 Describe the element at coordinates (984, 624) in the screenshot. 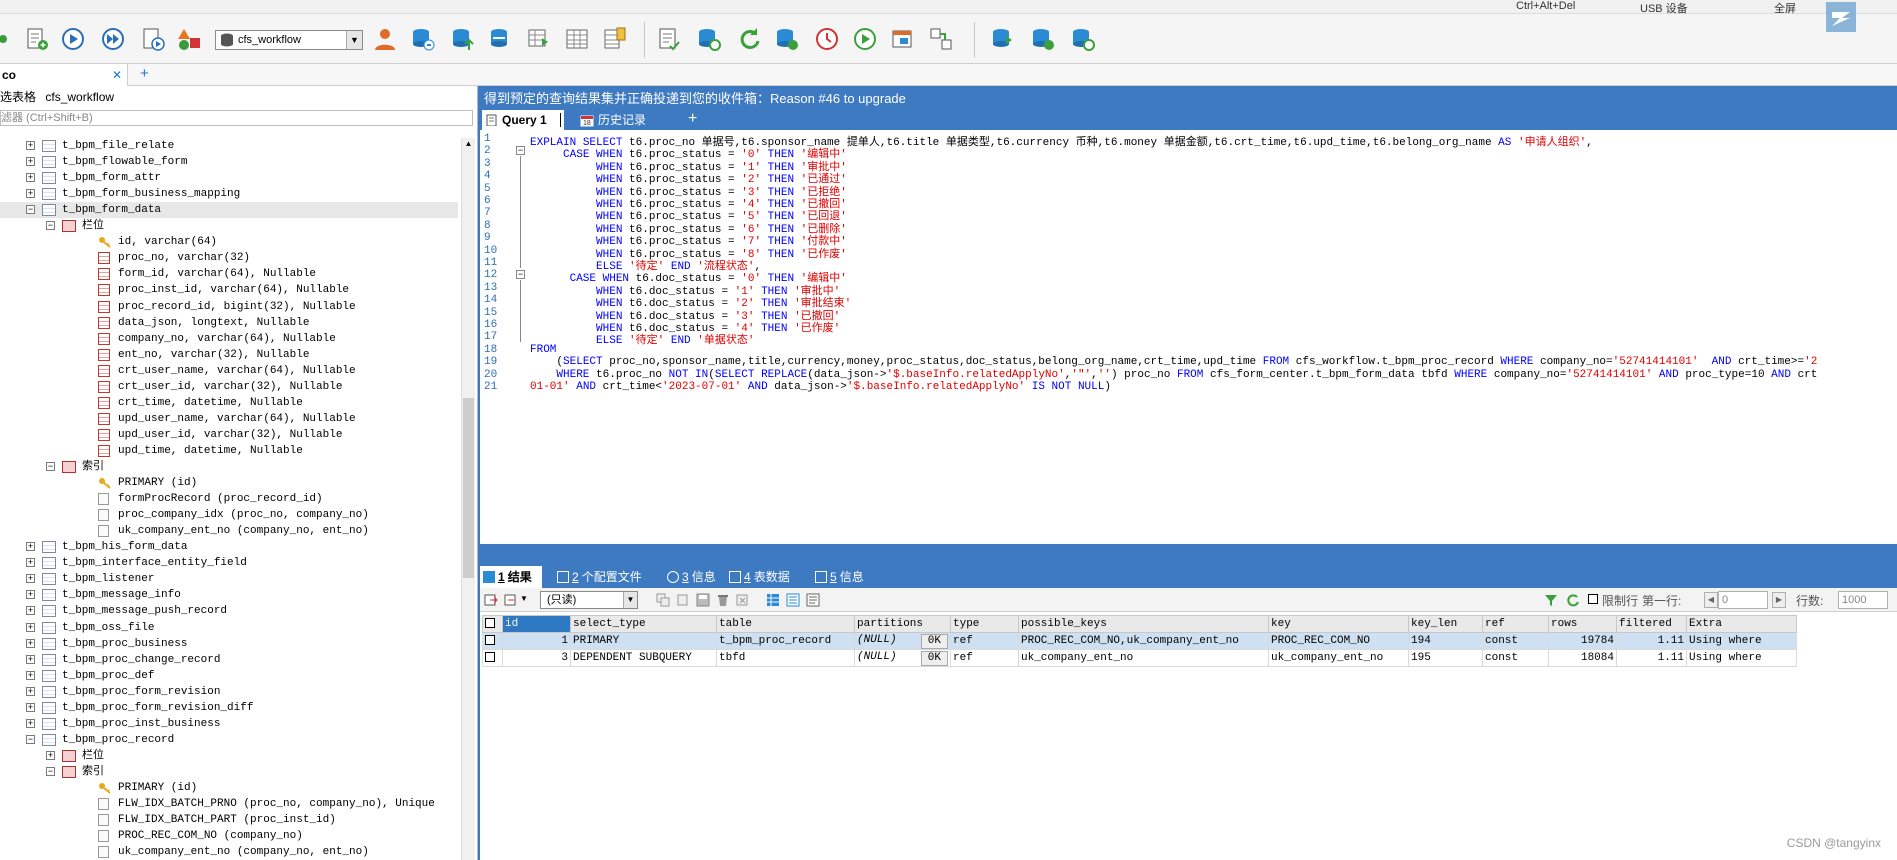

I see `column-header: type` at that location.